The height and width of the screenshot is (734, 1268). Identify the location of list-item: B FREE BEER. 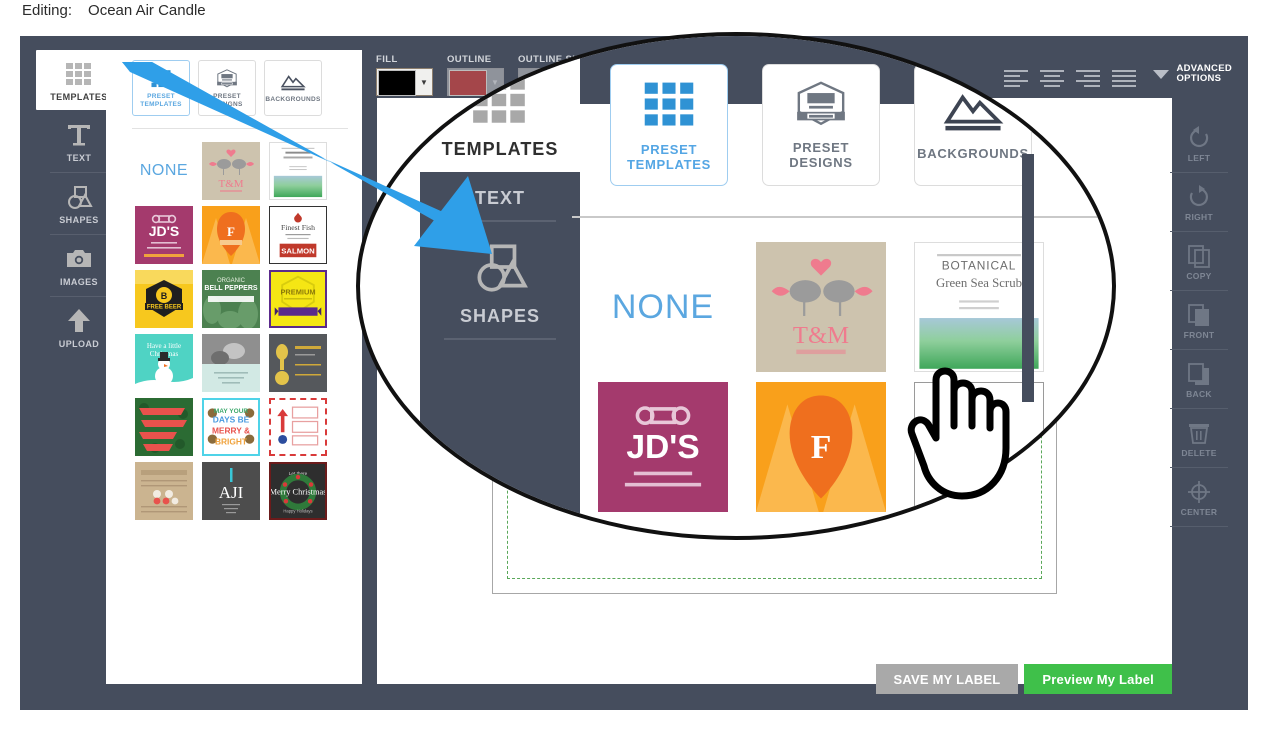
(164, 299).